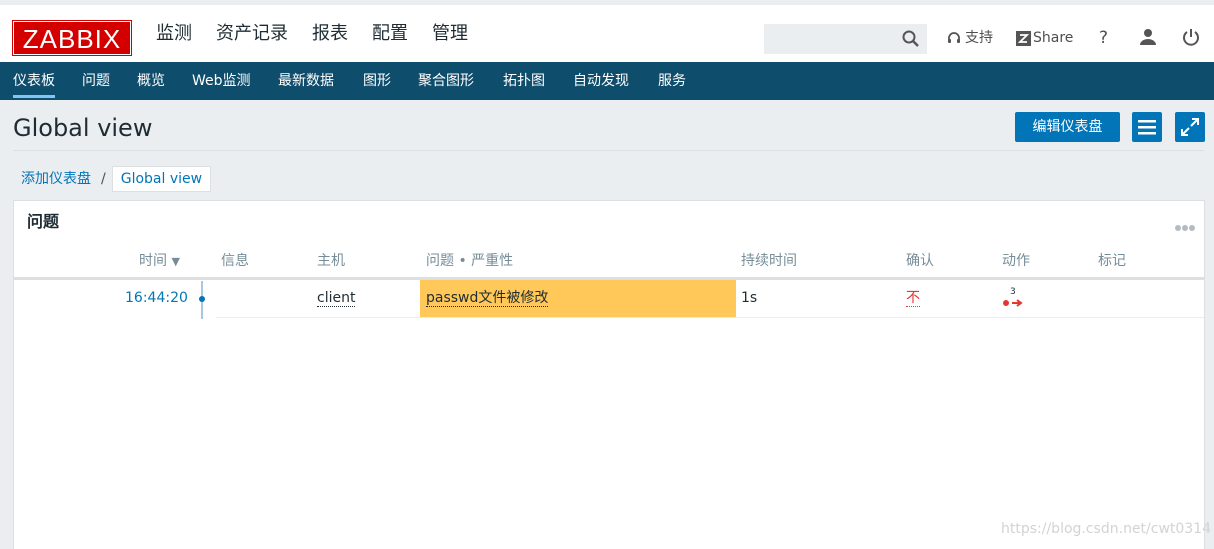 Image resolution: width=1214 pixels, height=549 pixels. Describe the element at coordinates (175, 261) in the screenshot. I see `sort-desc-icon: ▼` at that location.